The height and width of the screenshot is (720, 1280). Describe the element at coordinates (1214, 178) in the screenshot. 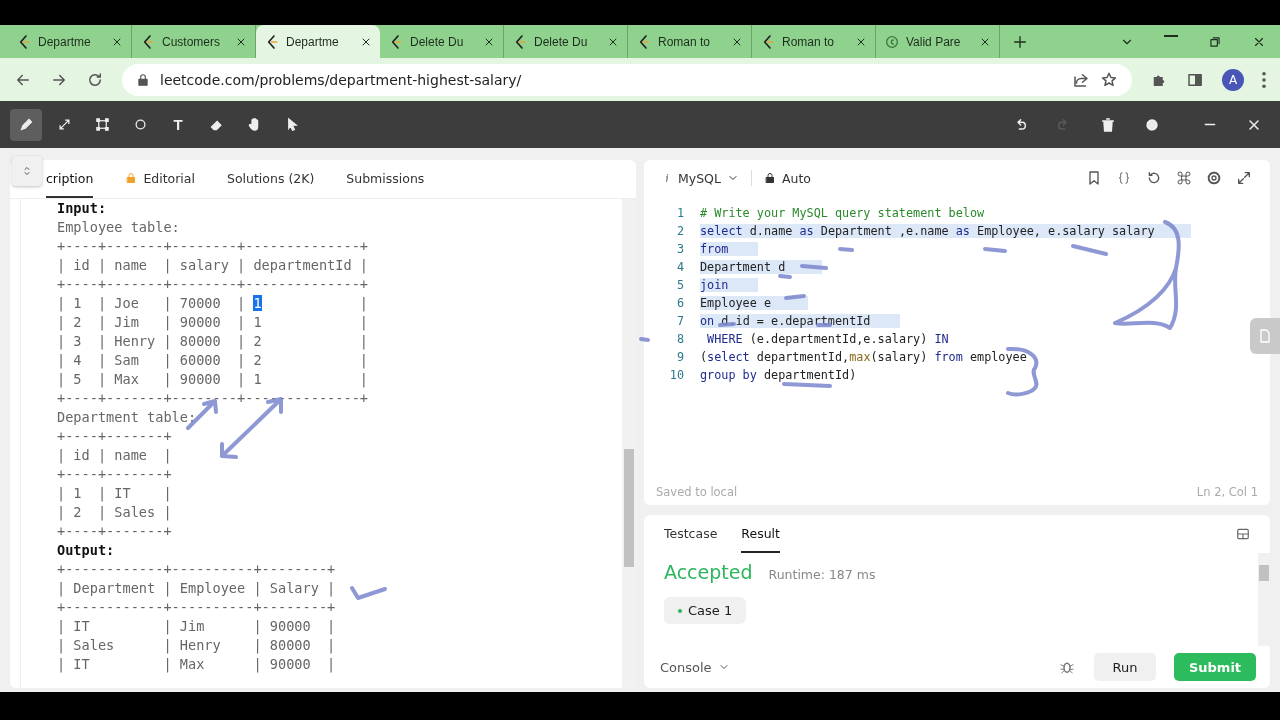

I see `settings-icon` at that location.